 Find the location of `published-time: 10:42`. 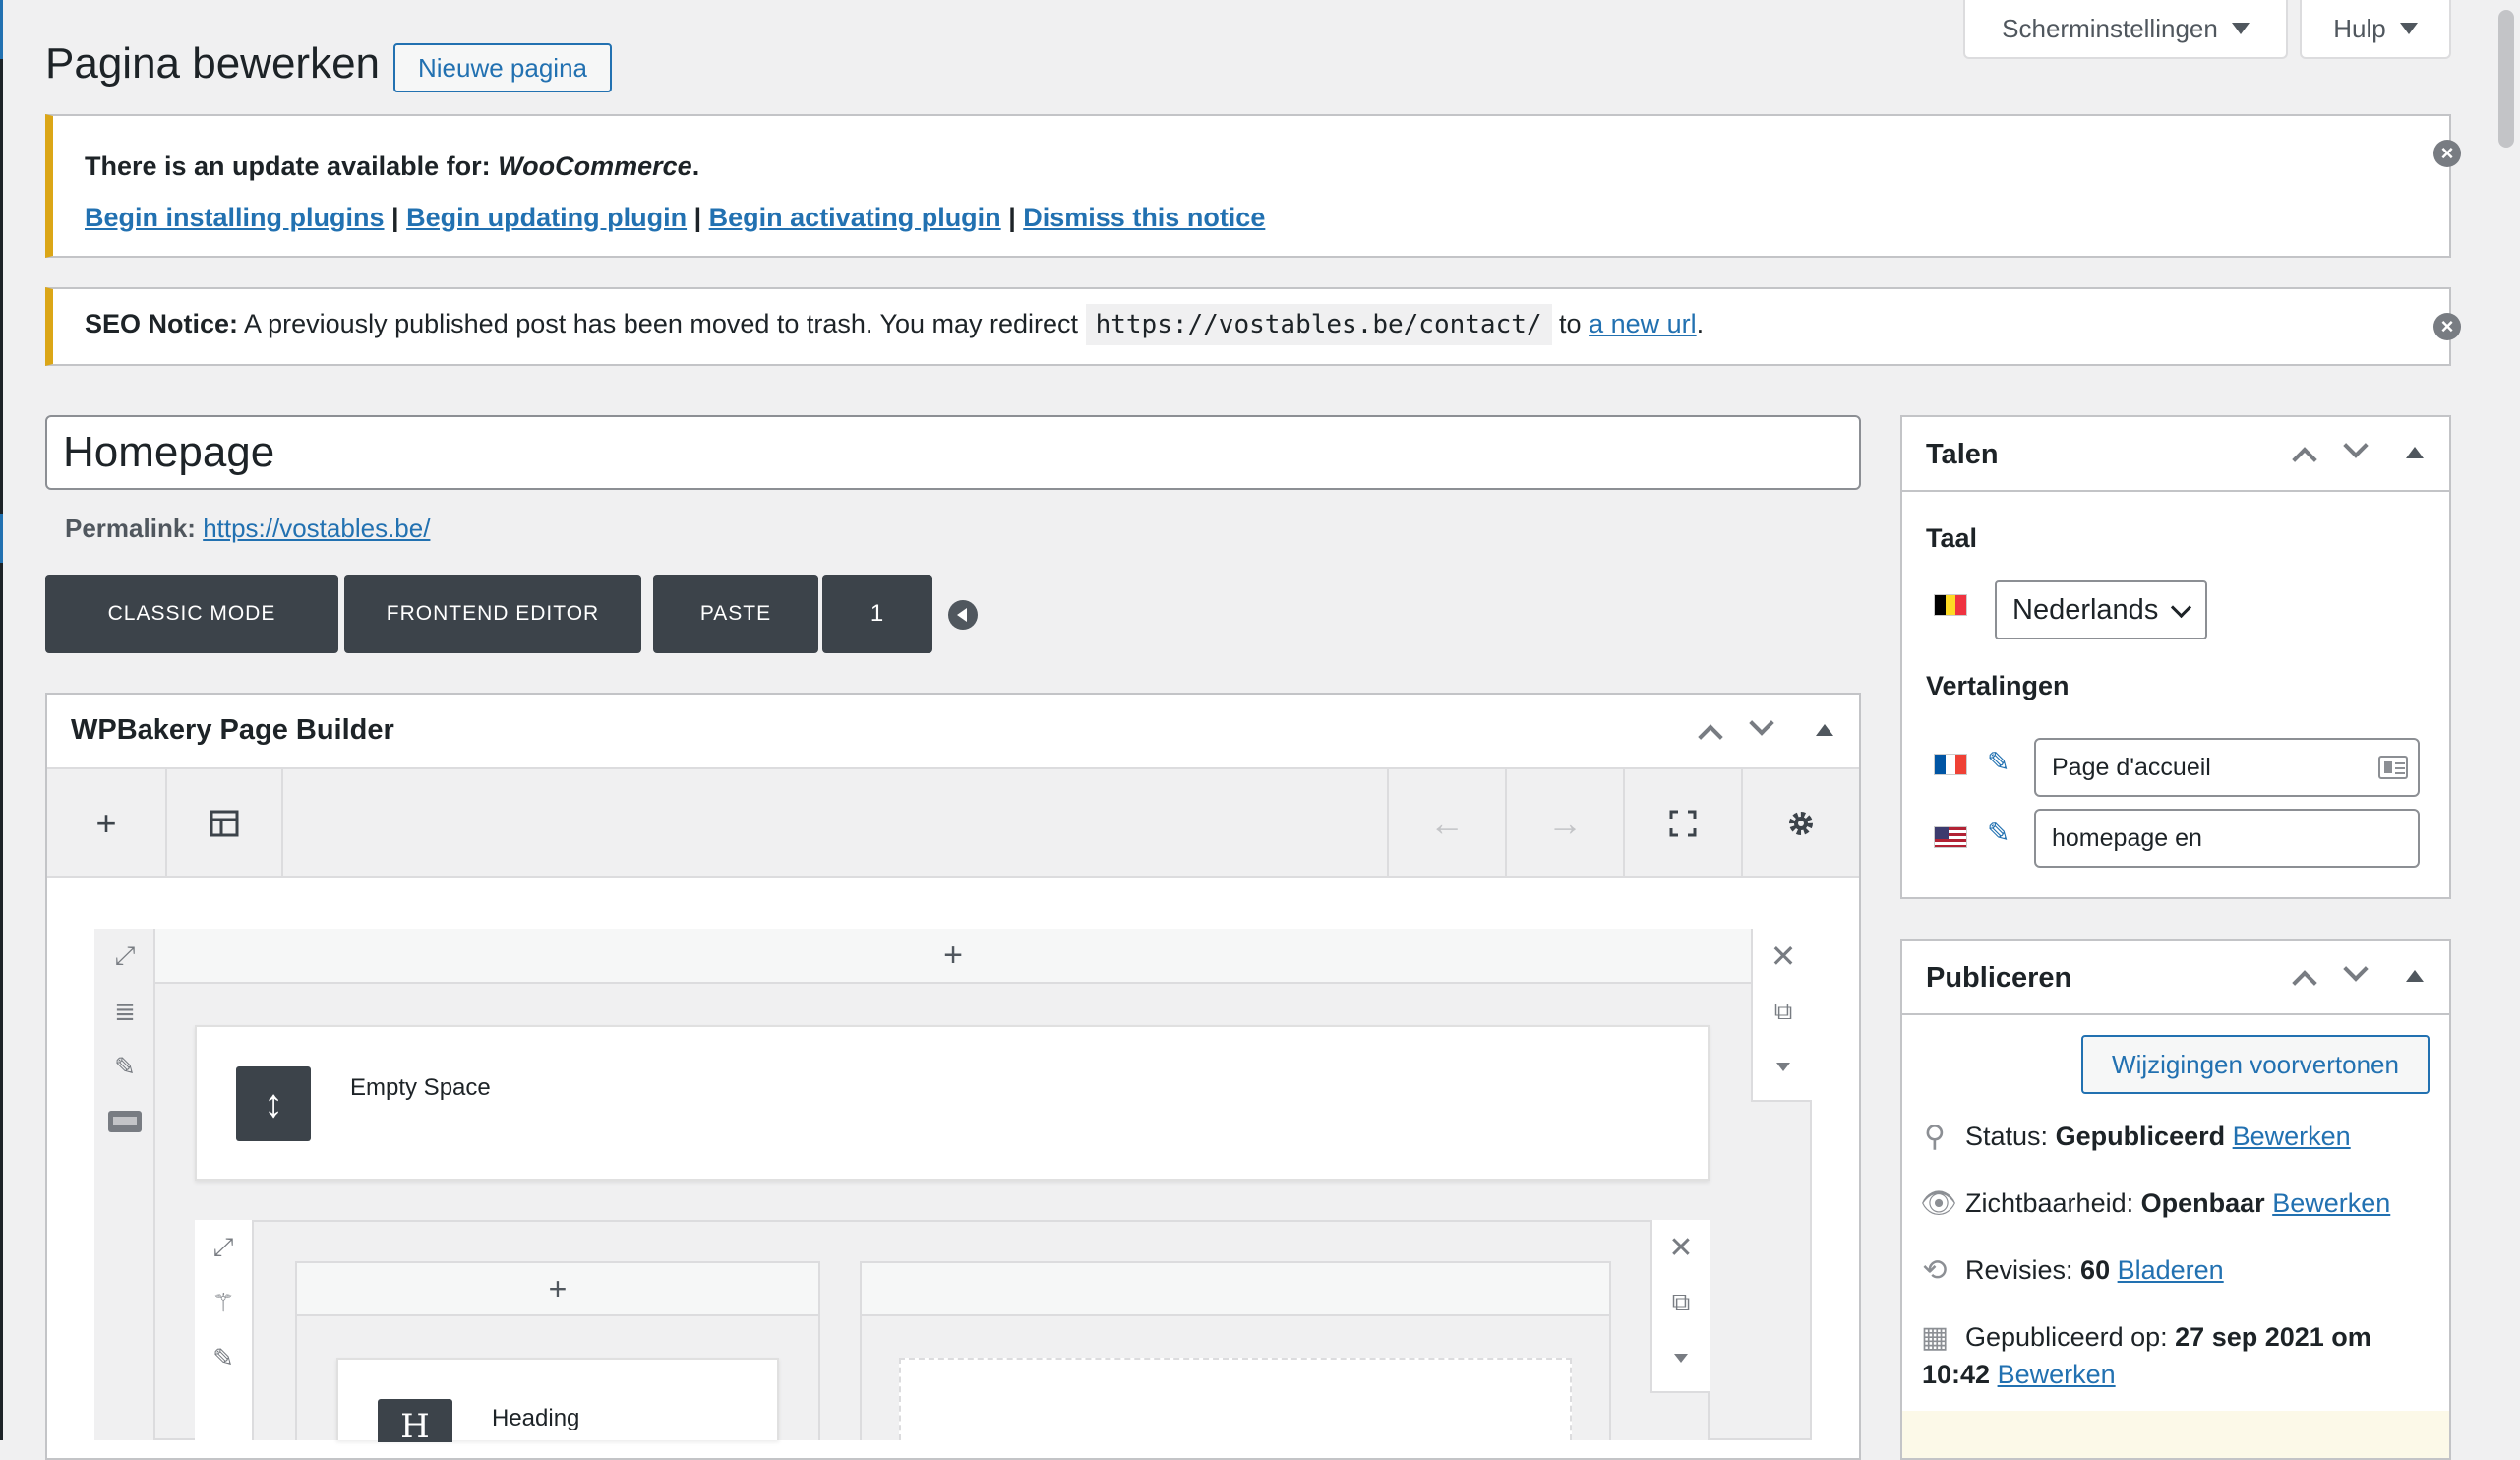

published-time: 10:42 is located at coordinates (1956, 1374).